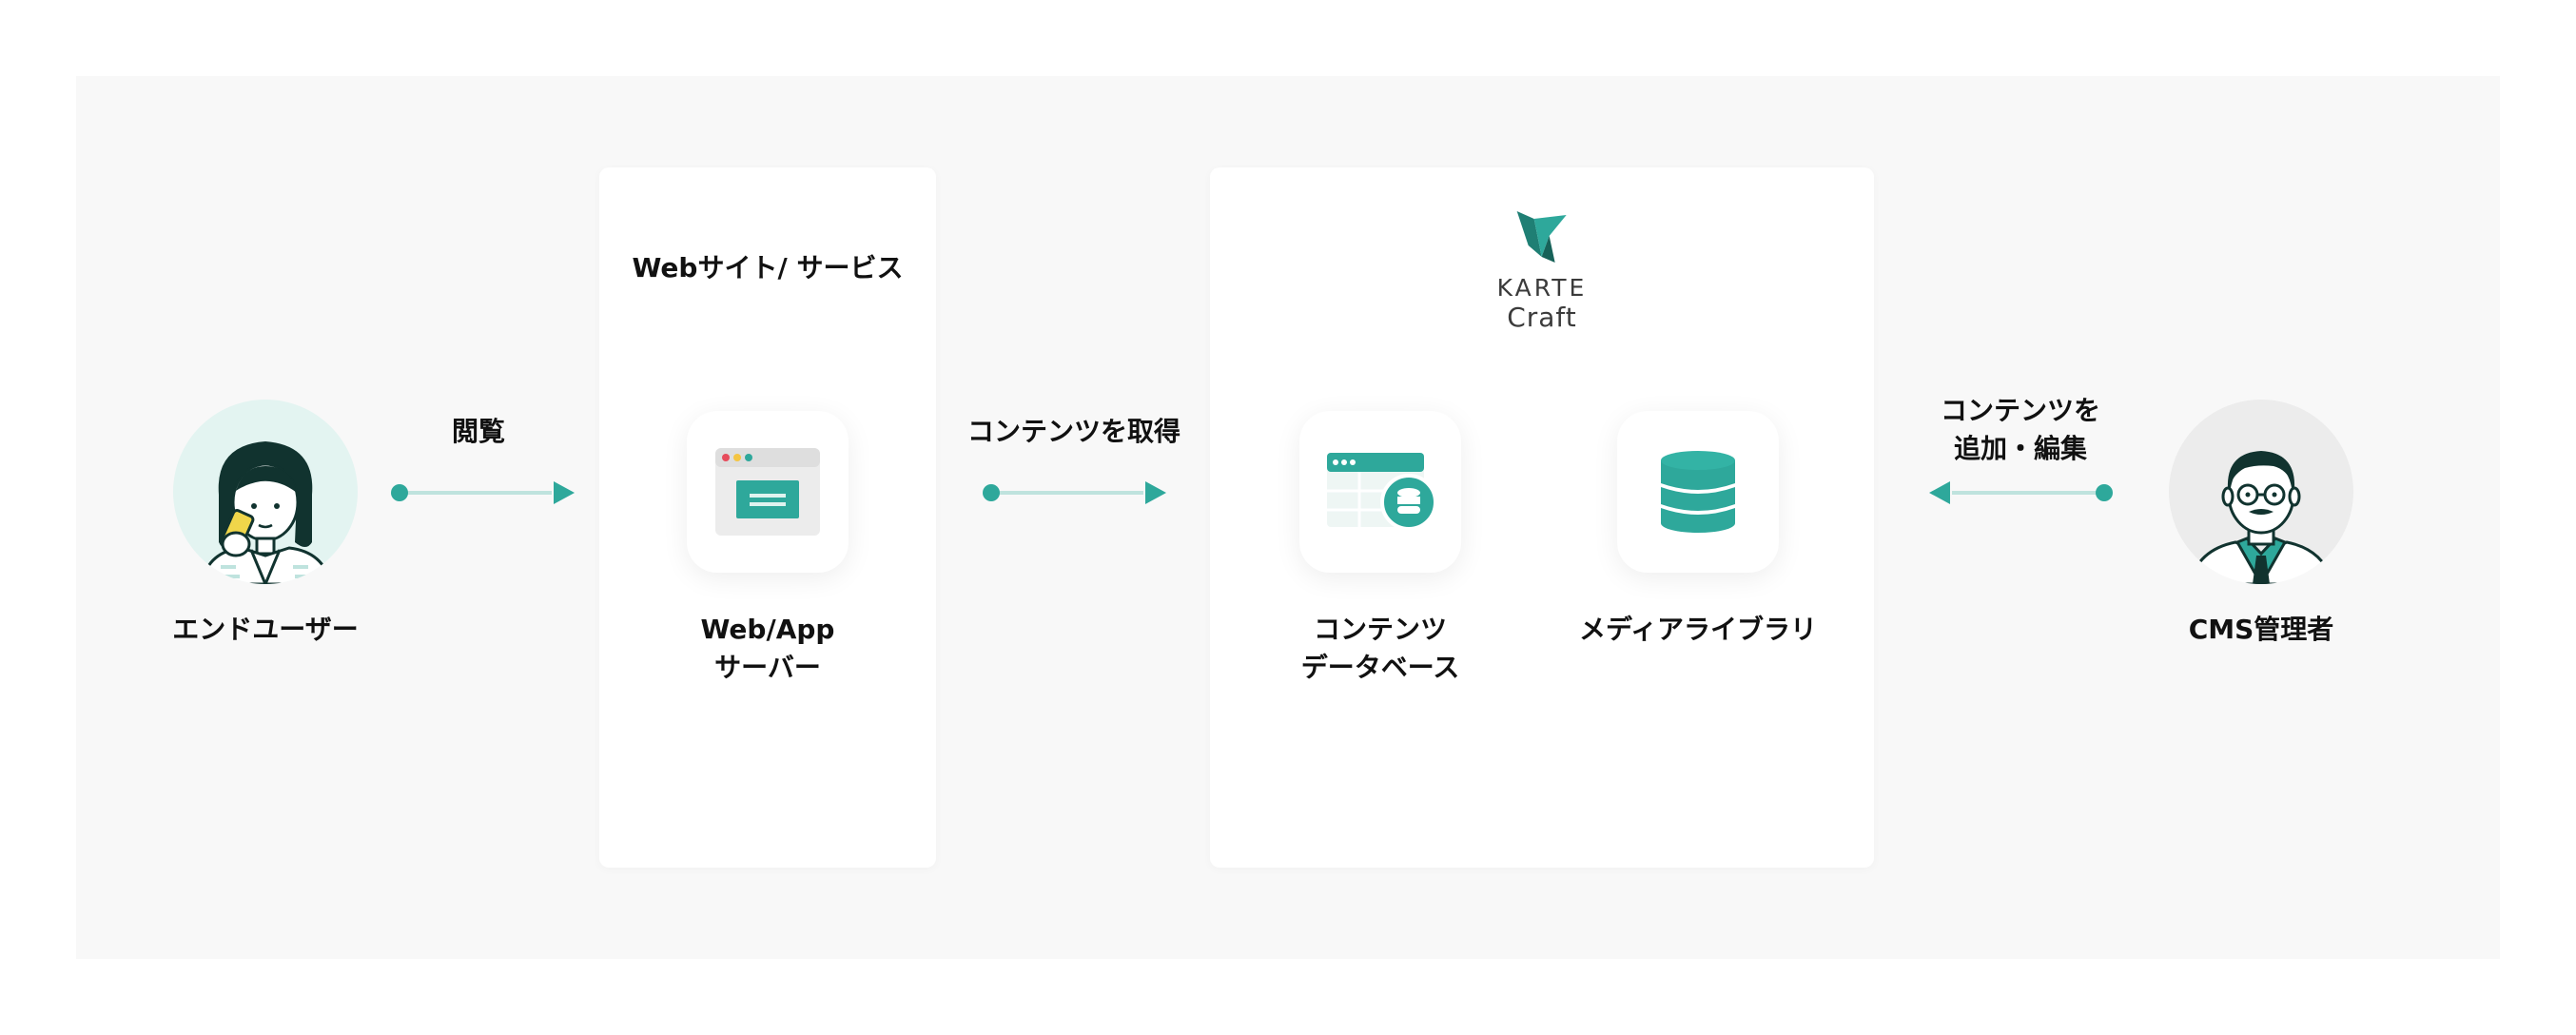 The width and height of the screenshot is (2576, 1035). I want to click on end-user-avatar, so click(265, 492).